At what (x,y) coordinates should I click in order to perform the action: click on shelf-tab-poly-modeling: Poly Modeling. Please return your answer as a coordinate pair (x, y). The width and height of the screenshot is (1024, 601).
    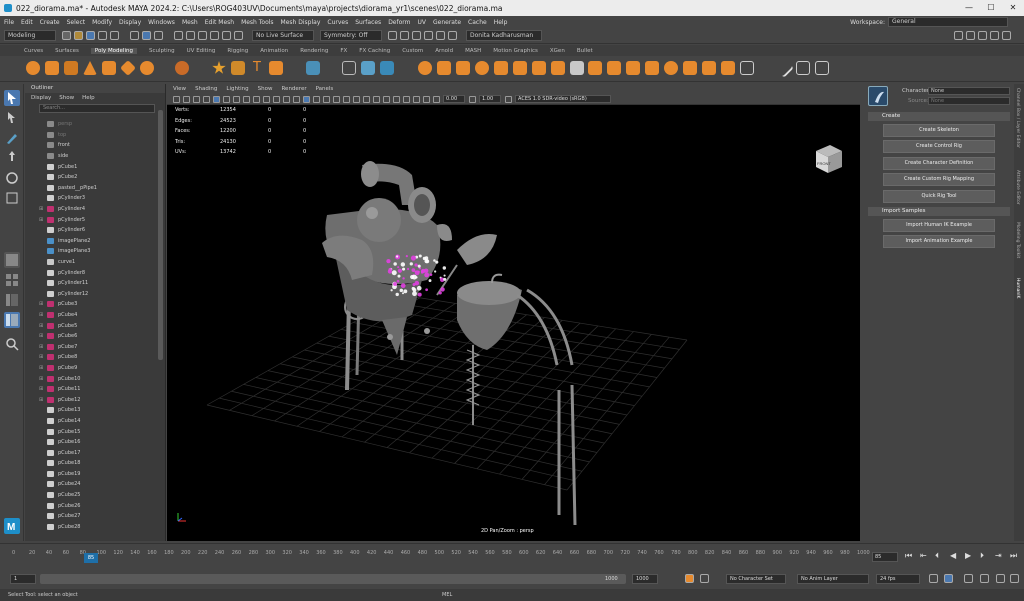
    Looking at the image, I should click on (113, 50).